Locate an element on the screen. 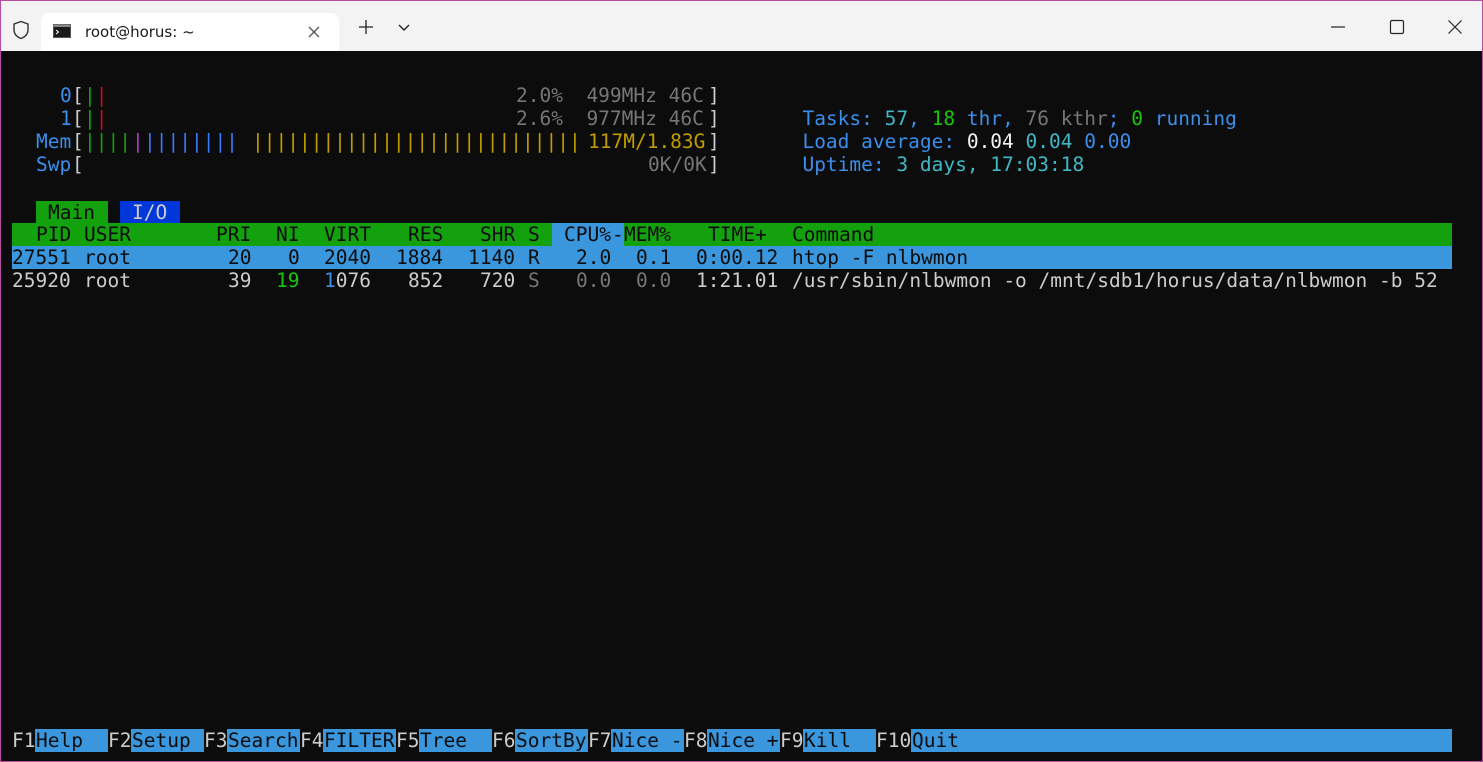 This screenshot has height=762, width=1483. row-shr: 720 is located at coordinates (498, 280).